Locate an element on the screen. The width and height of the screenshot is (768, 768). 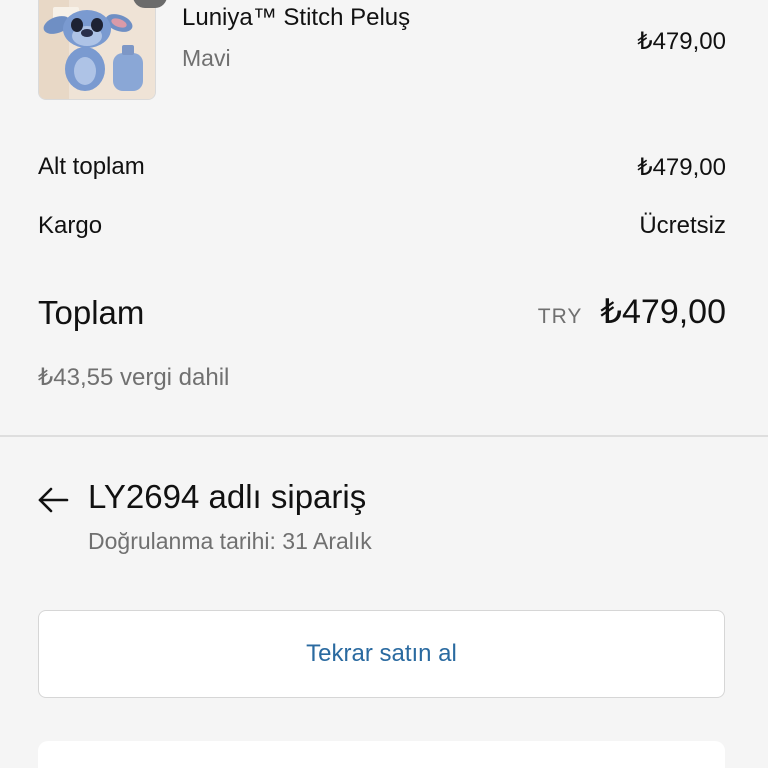
product-price: ₺479,00 is located at coordinates (681, 41).